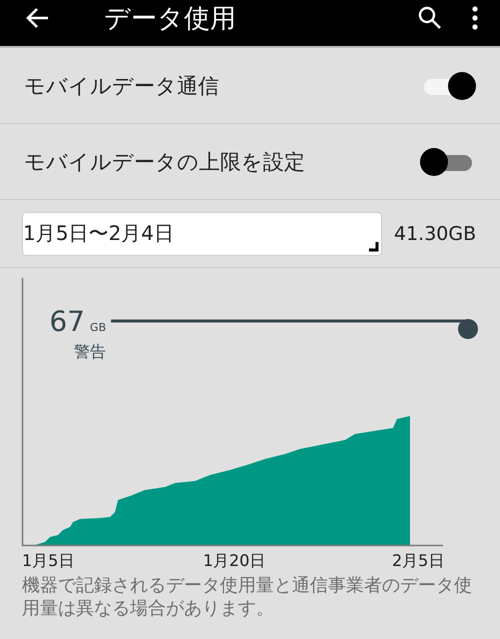 This screenshot has width=500, height=639. I want to click on setting-label: モバイルデータの上限を設定, so click(164, 162).